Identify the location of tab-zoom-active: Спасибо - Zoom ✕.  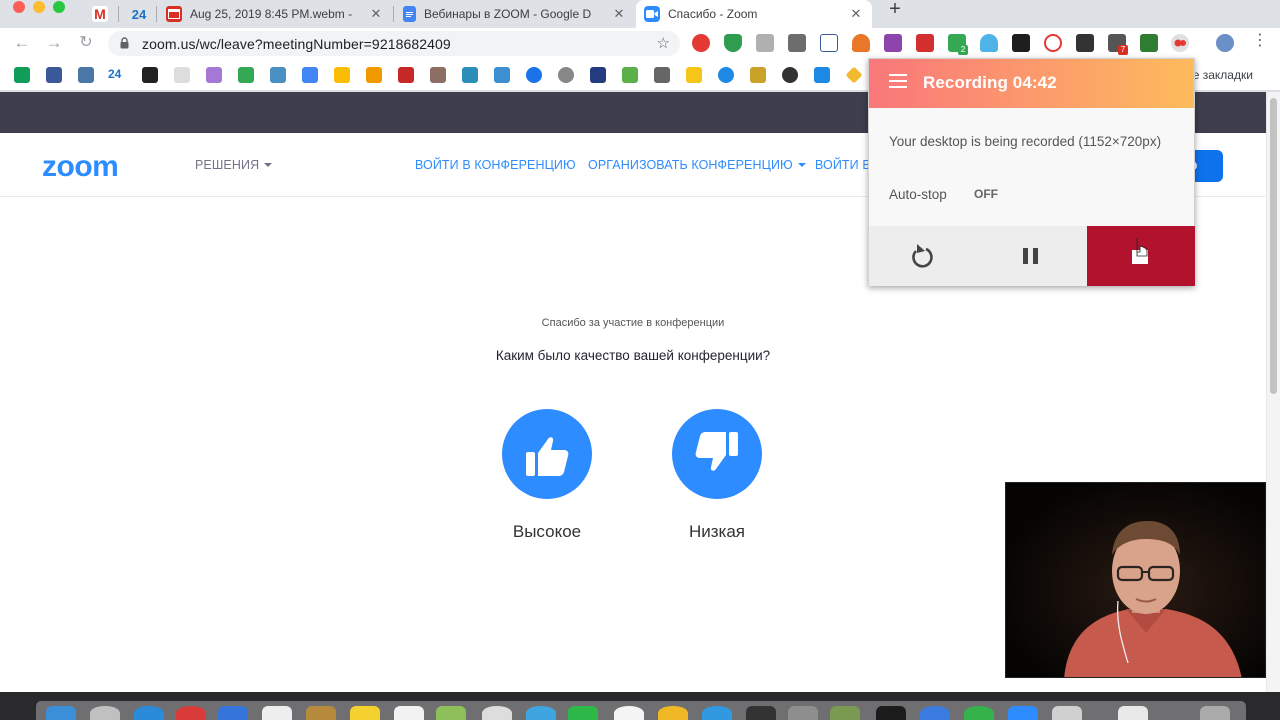
(754, 14).